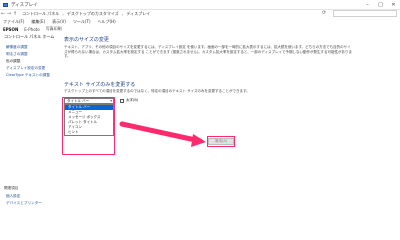  Describe the element at coordinates (29, 37) in the screenshot. I see `sidebar-home-link: コントロール パネル ホーム` at that location.